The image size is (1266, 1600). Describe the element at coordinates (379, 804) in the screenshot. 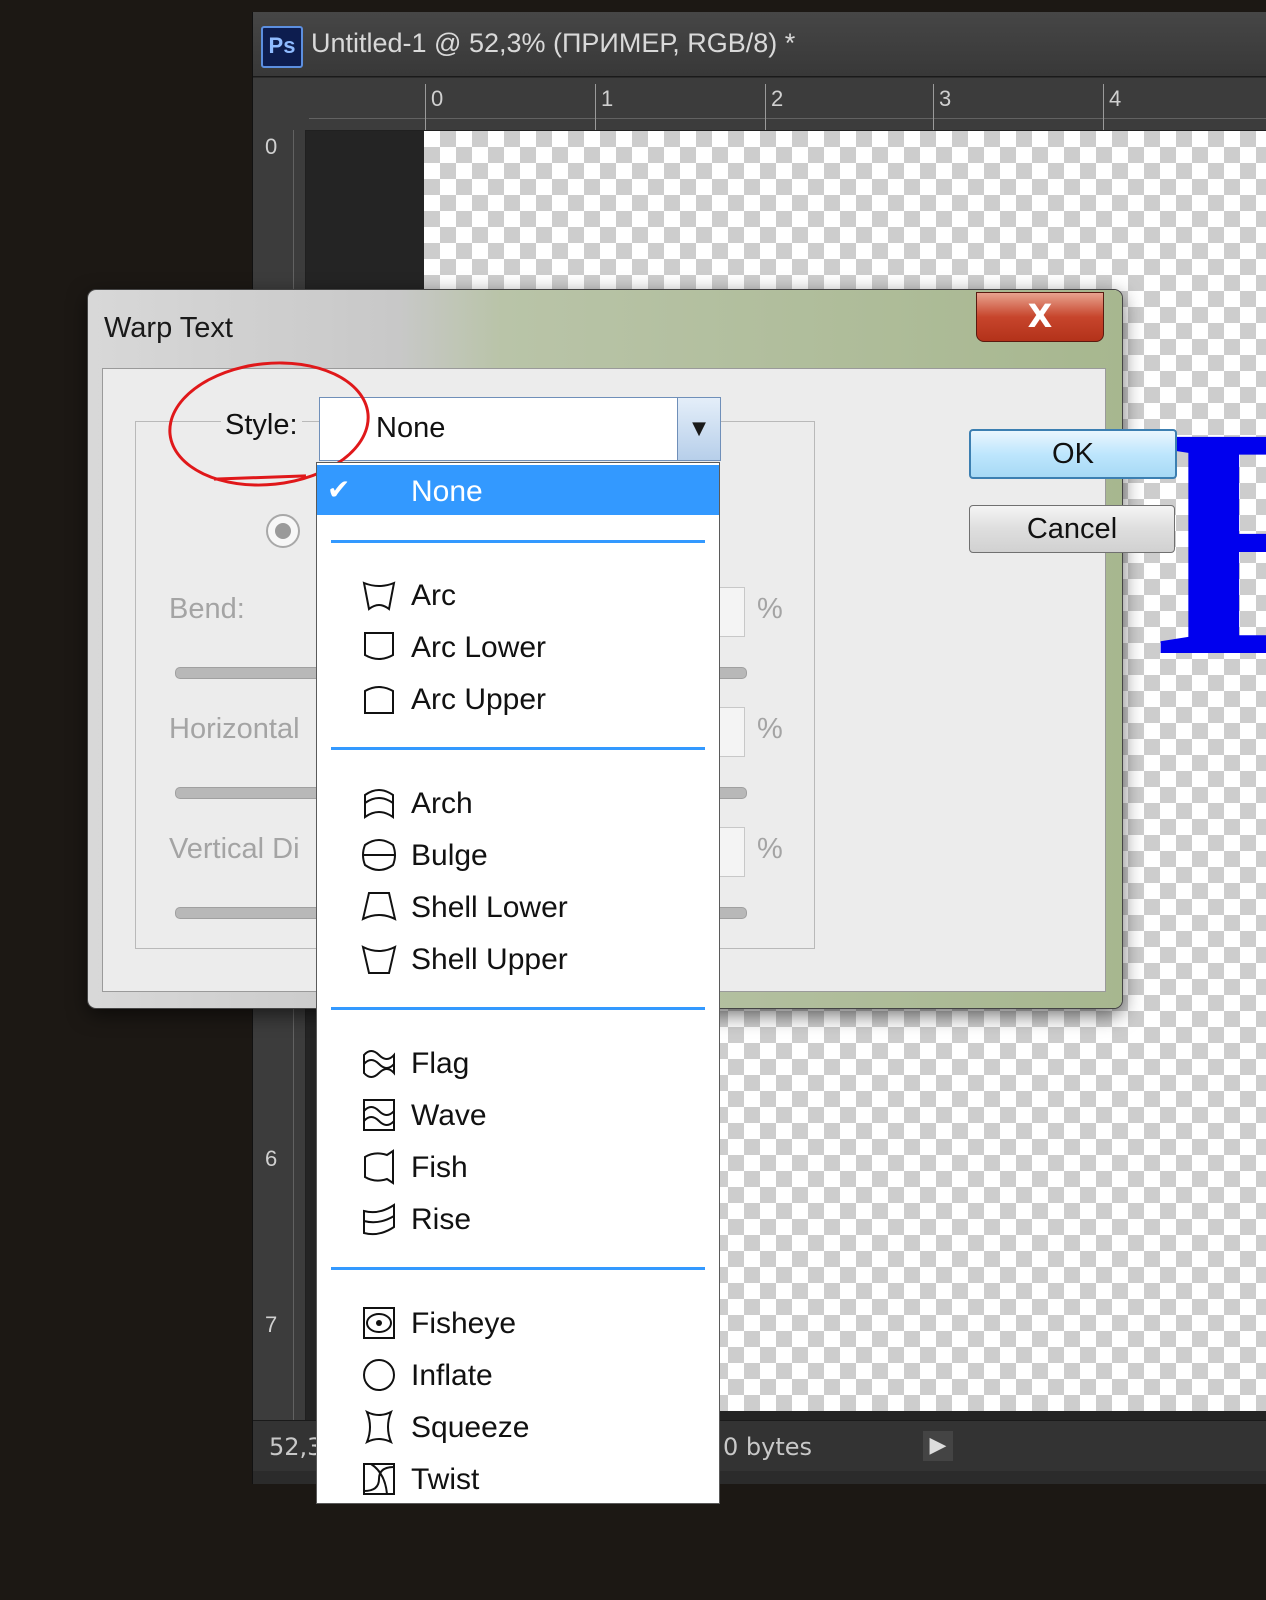

I see `arch-icon` at that location.